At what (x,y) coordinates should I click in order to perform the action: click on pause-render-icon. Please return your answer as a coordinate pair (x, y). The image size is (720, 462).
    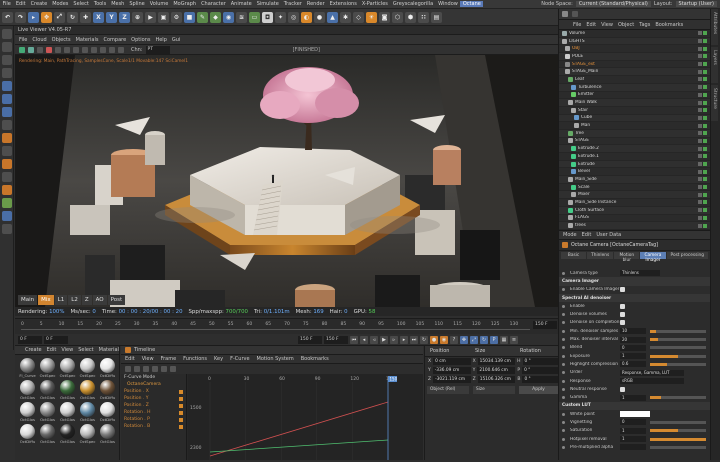
    Looking at the image, I should click on (40, 49).